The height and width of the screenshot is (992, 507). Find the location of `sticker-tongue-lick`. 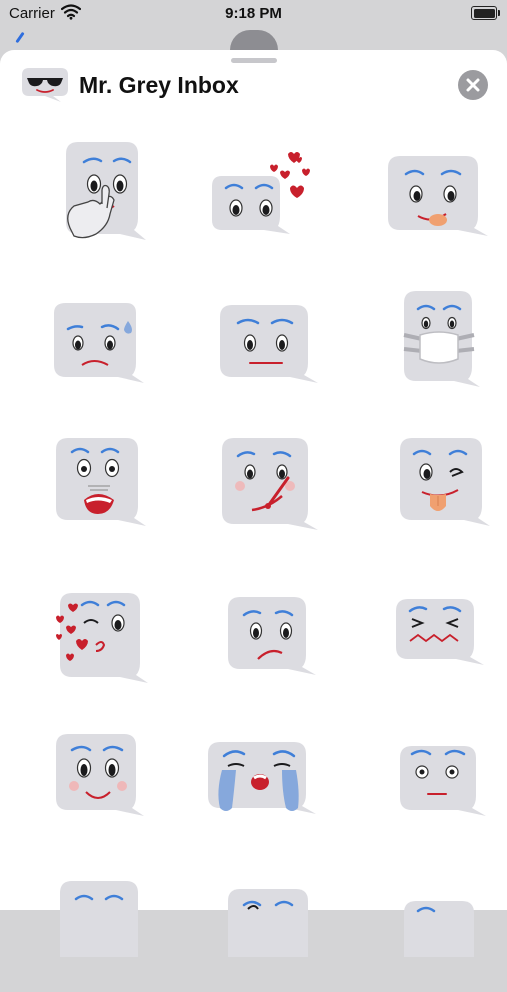

sticker-tongue-lick is located at coordinates (421, 199).